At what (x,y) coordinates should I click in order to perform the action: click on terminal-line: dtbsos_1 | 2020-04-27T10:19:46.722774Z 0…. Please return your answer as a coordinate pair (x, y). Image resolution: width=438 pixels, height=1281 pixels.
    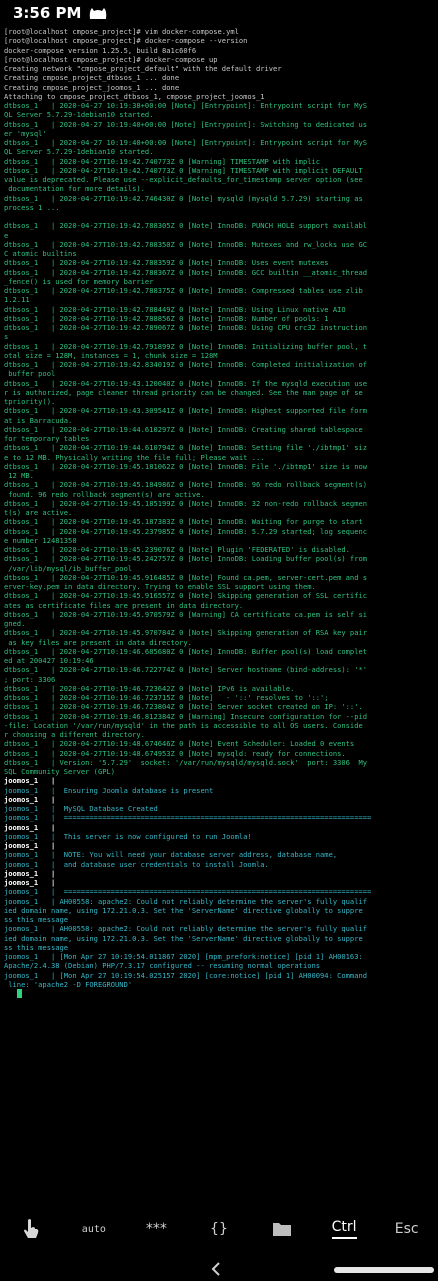
    Looking at the image, I should click on (186, 670).